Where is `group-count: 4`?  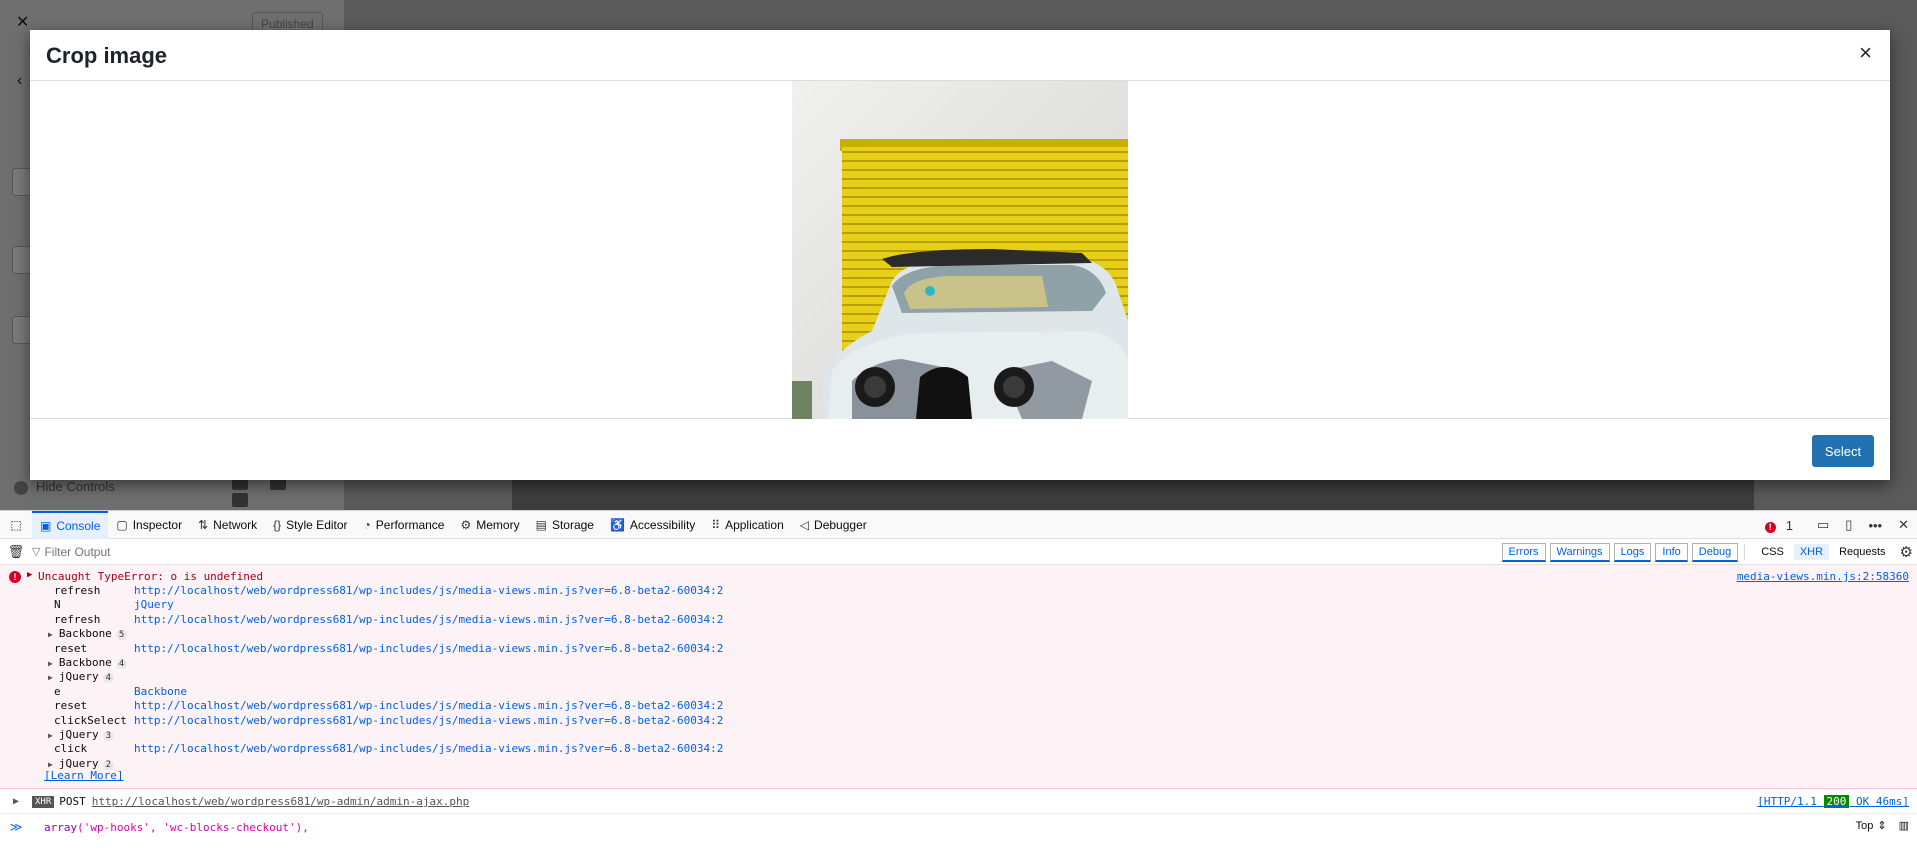 group-count: 4 is located at coordinates (121, 664).